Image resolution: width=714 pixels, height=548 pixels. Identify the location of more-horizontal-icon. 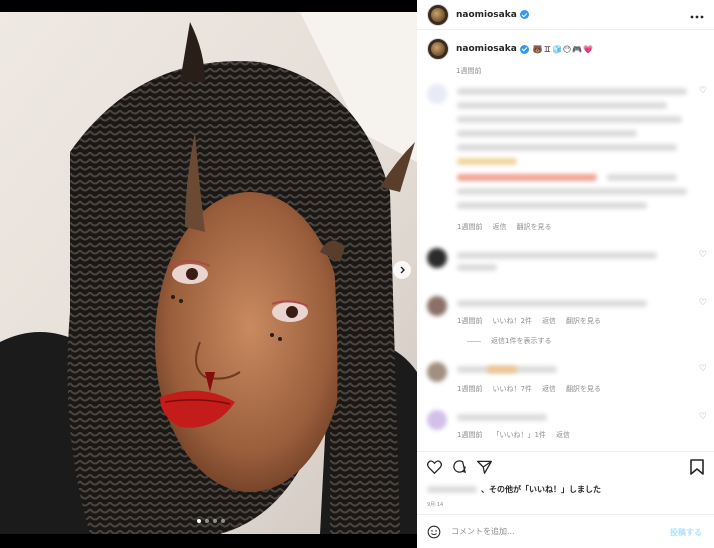
(697, 17).